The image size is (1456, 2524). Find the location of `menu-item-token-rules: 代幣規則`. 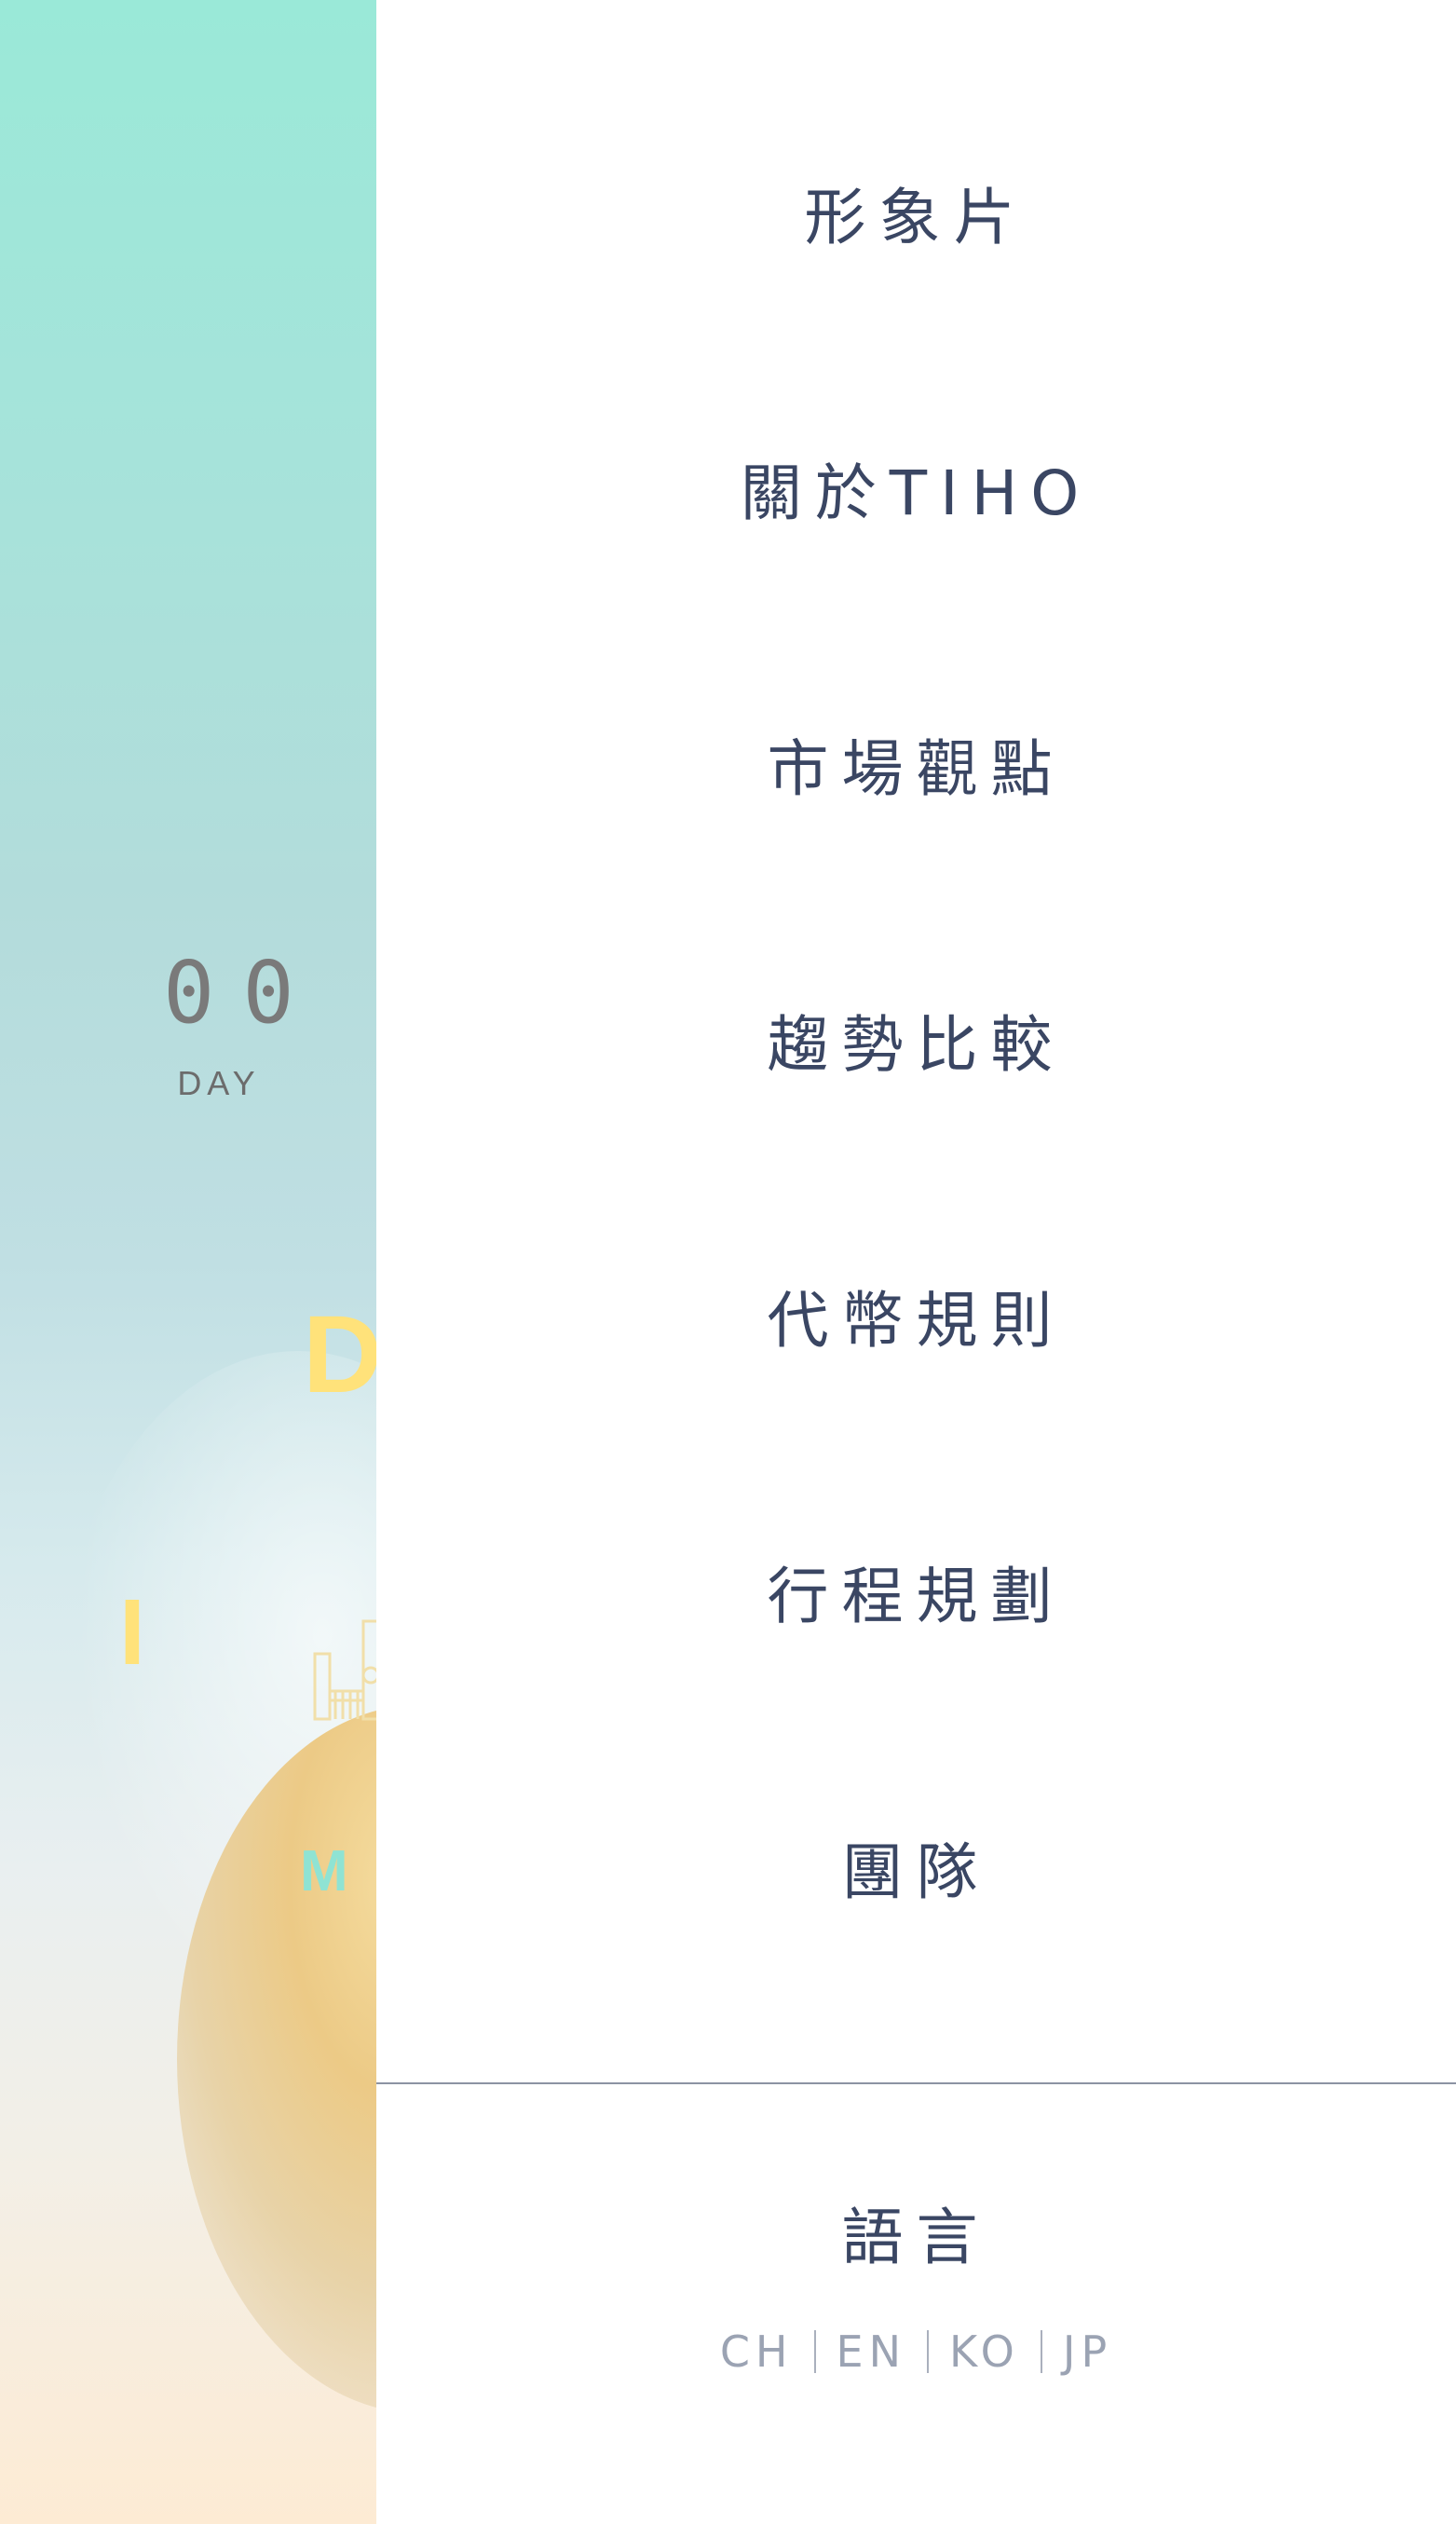

menu-item-token-rules: 代幣規則 is located at coordinates (916, 1321).